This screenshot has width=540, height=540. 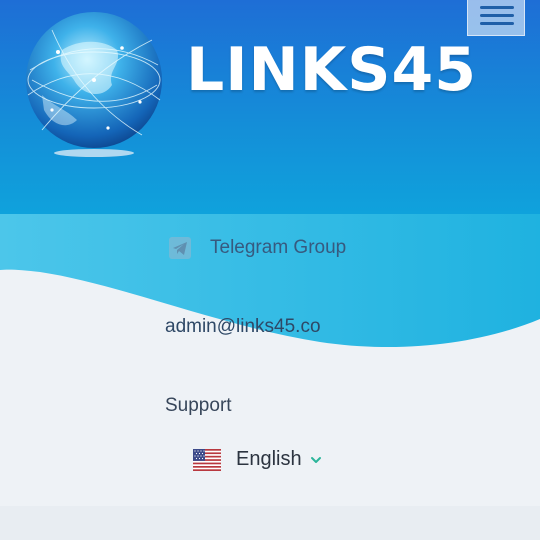 What do you see at coordinates (94, 84) in the screenshot?
I see `globe-logo` at bounding box center [94, 84].